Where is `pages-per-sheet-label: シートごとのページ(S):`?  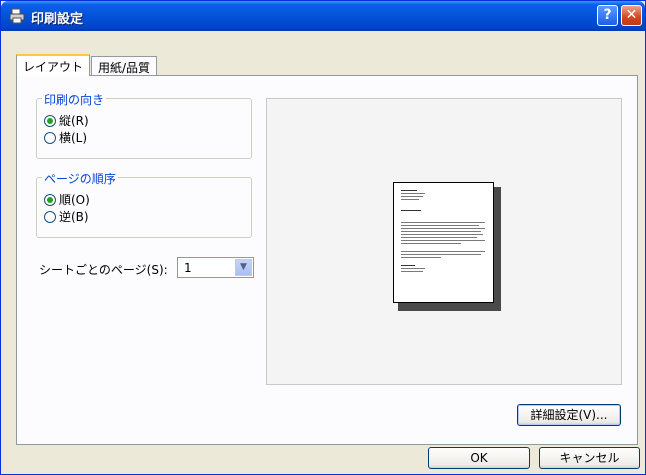
pages-per-sheet-label: シートごとのページ(S): is located at coordinates (103, 270).